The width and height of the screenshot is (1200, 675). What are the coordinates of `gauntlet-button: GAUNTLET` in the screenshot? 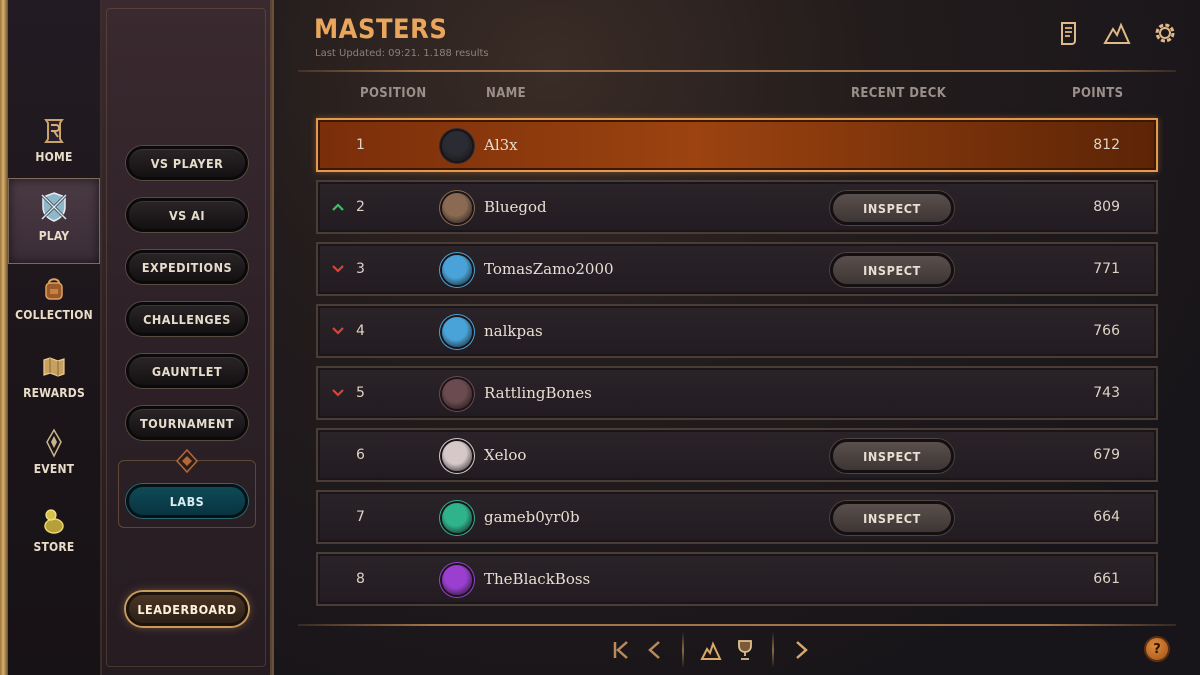 It's located at (187, 371).